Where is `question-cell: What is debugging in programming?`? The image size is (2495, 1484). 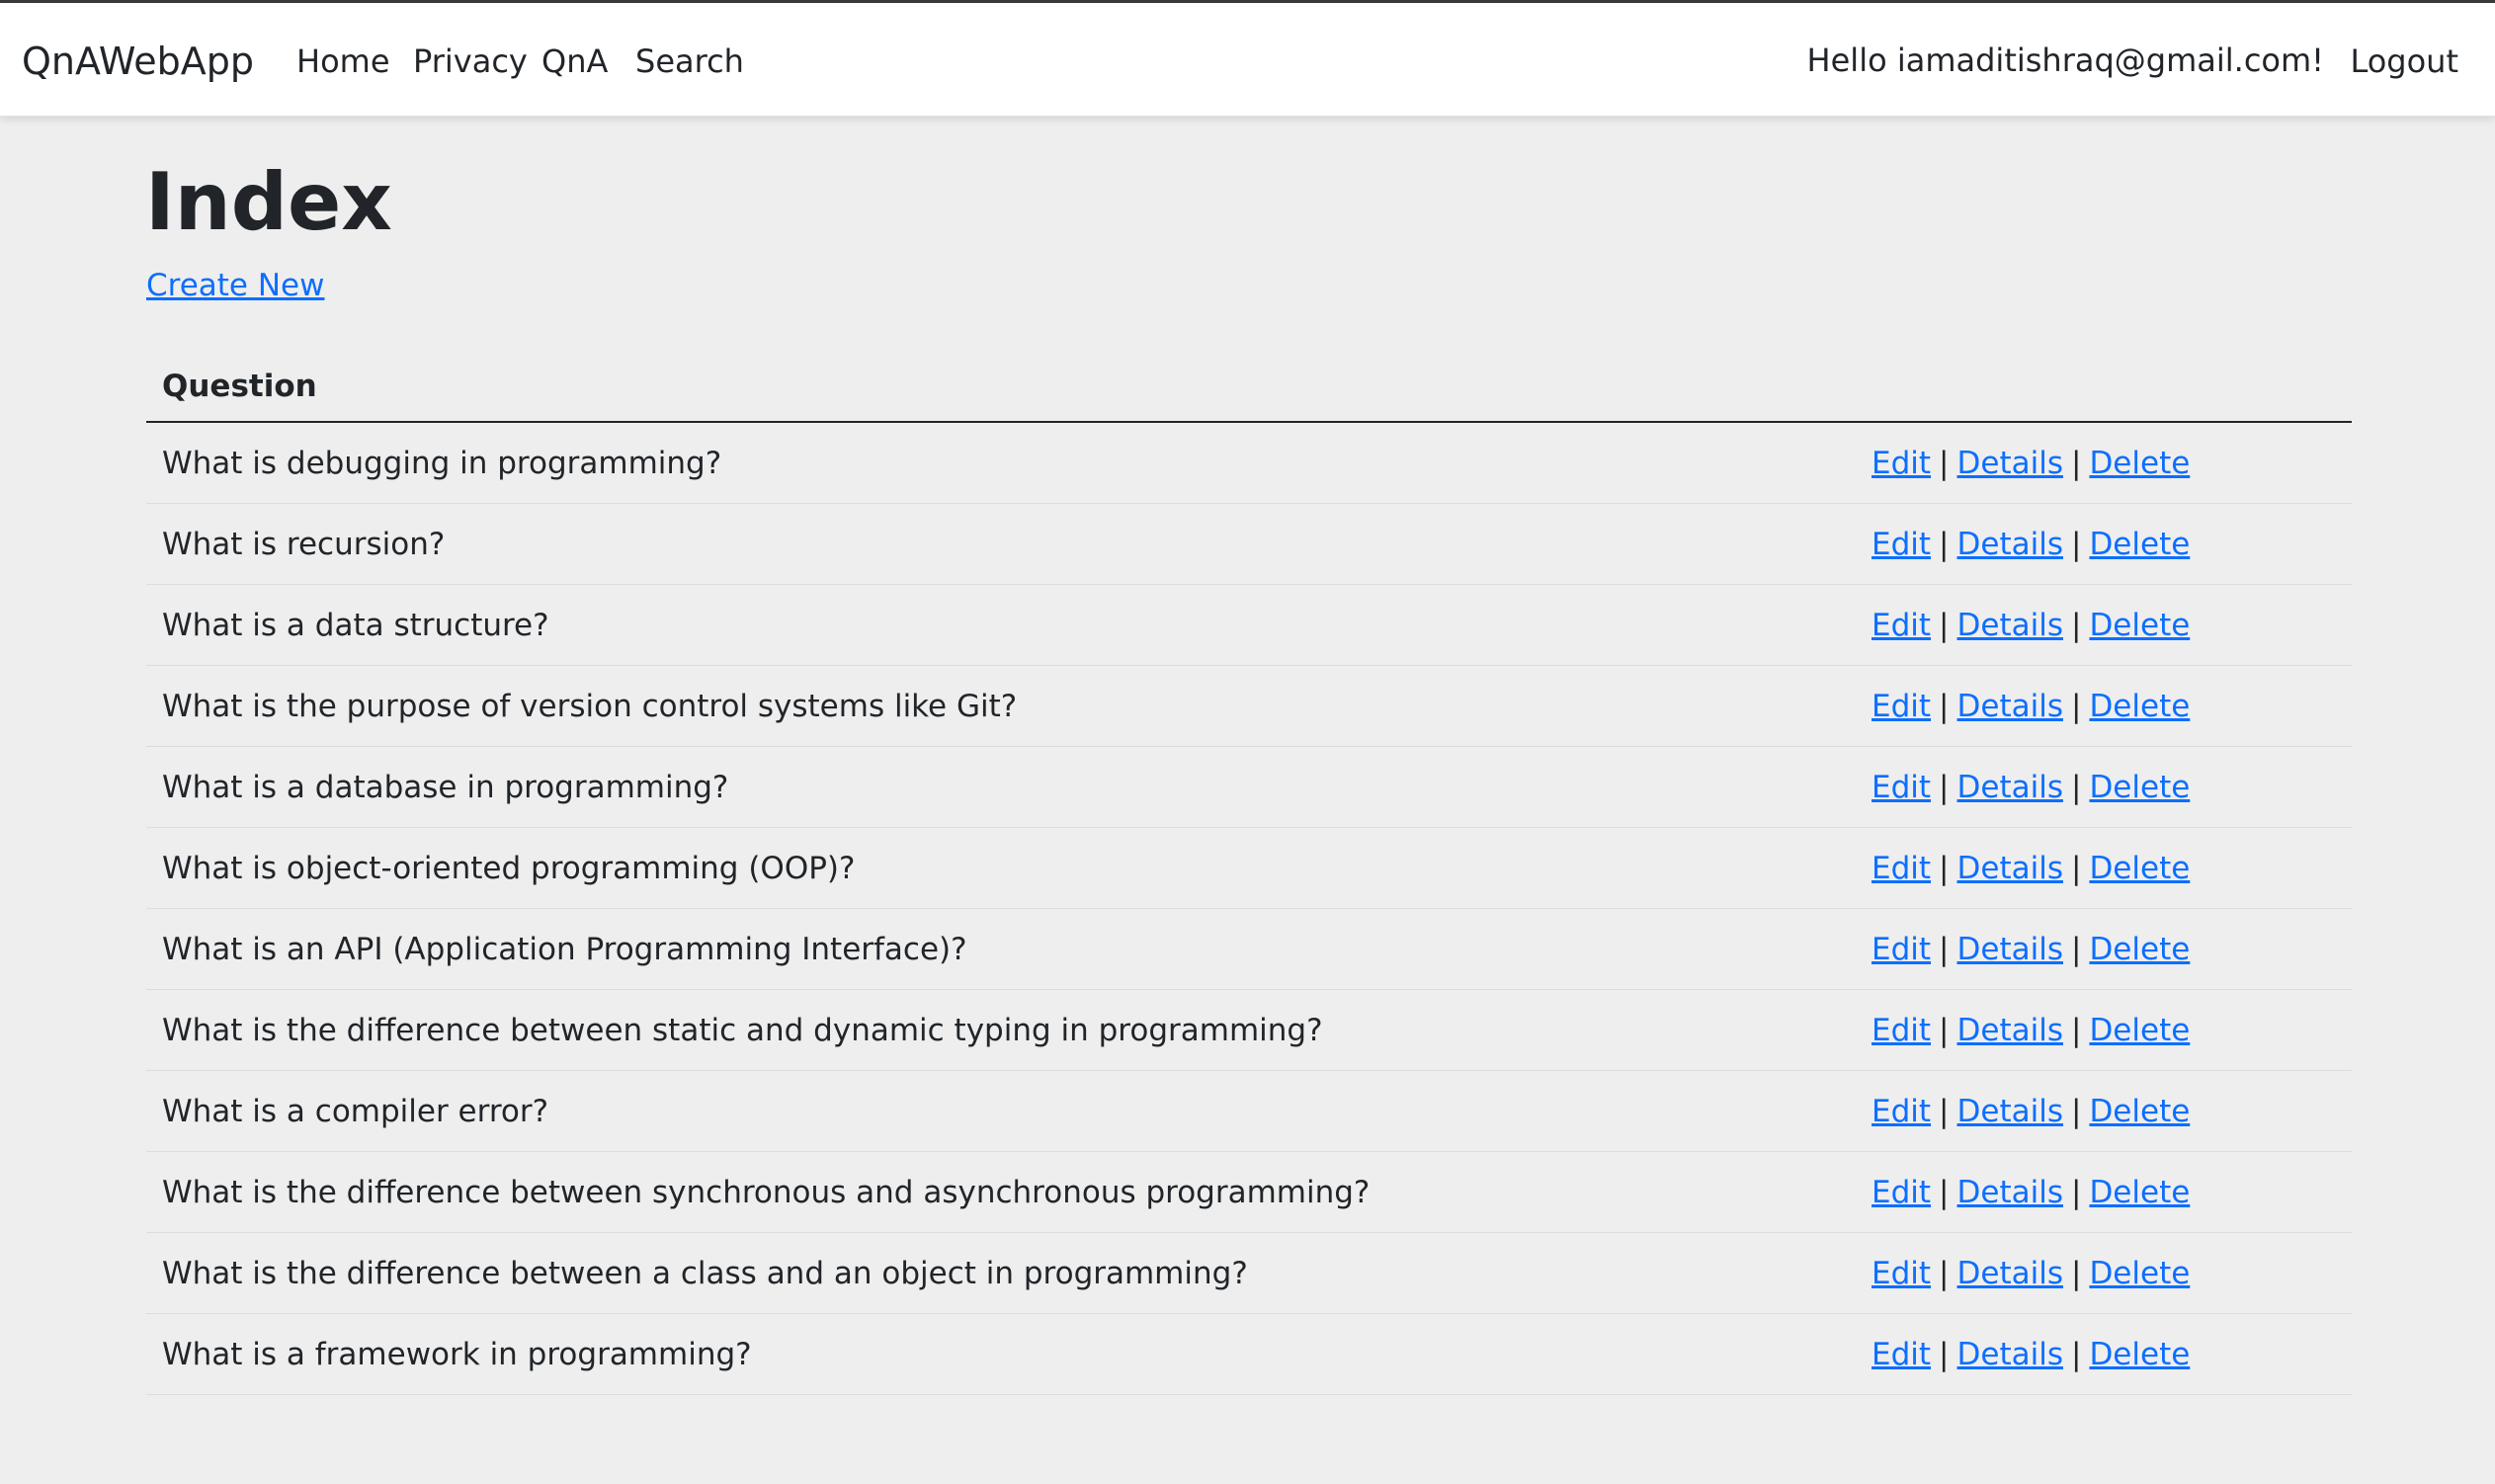
question-cell: What is debugging in programming? is located at coordinates (1001, 463).